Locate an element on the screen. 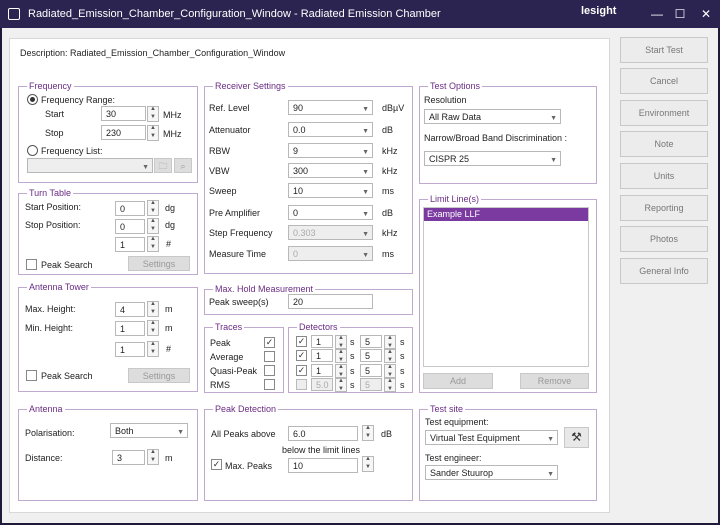 Image resolution: width=720 pixels, height=525 pixels. stop-frequency-spinner is located at coordinates (153, 133).